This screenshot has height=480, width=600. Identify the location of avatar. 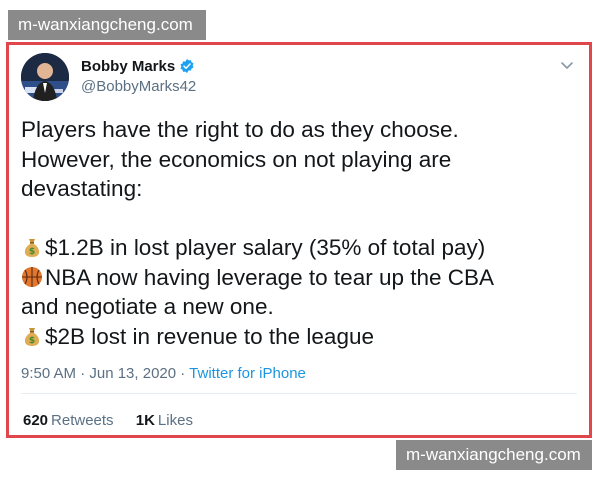
(45, 77).